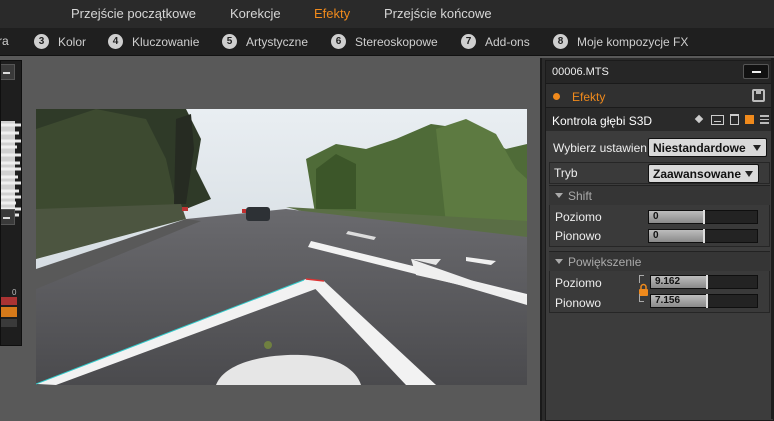  I want to click on effect-title-row: Kontrola głębi S3D, so click(659, 119).